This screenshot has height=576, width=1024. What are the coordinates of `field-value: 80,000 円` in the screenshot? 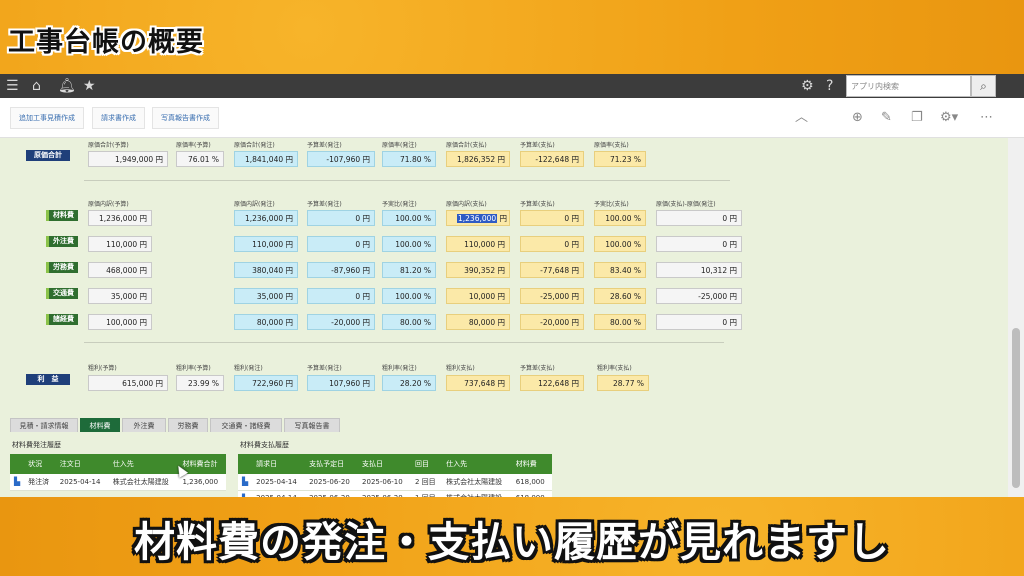 It's located at (478, 322).